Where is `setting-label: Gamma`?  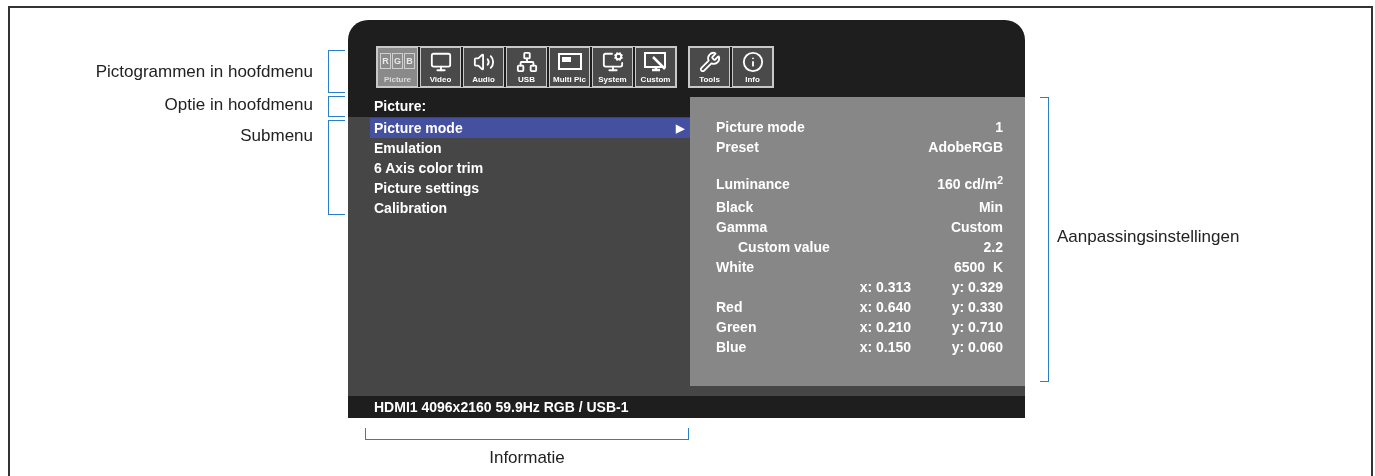
setting-label: Gamma is located at coordinates (742, 227).